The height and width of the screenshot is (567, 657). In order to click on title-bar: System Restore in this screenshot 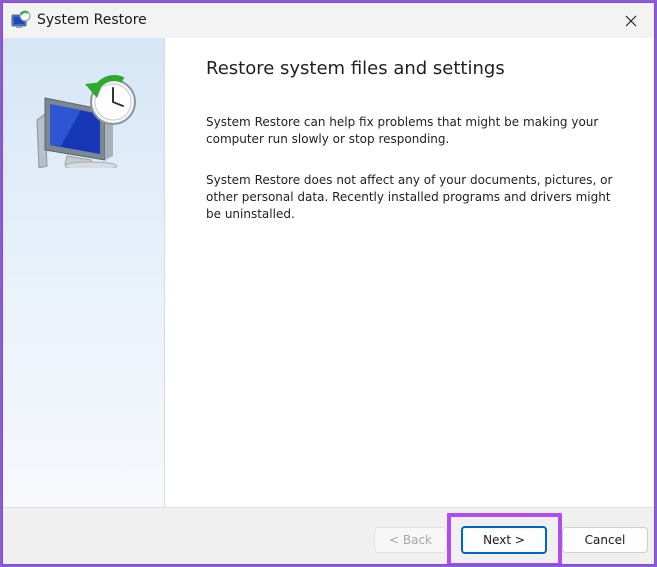, I will do `click(328, 20)`.